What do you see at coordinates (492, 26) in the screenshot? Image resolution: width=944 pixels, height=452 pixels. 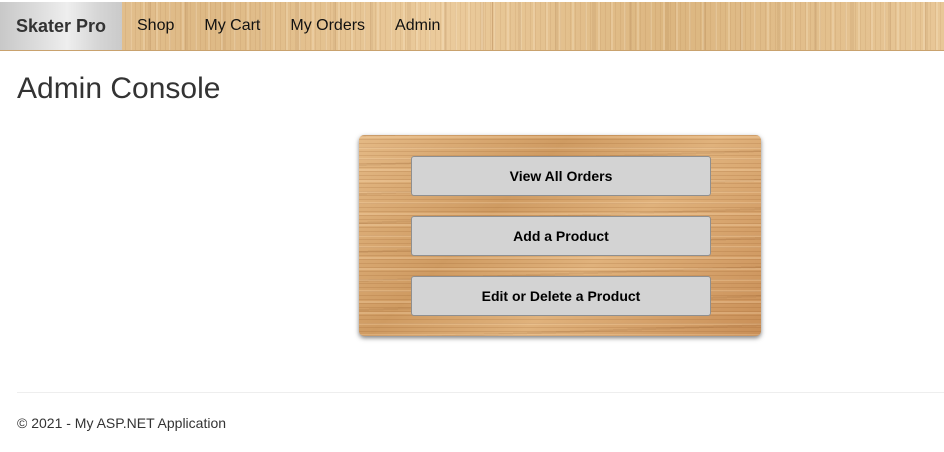 I see `navbar-texture-seam` at bounding box center [492, 26].